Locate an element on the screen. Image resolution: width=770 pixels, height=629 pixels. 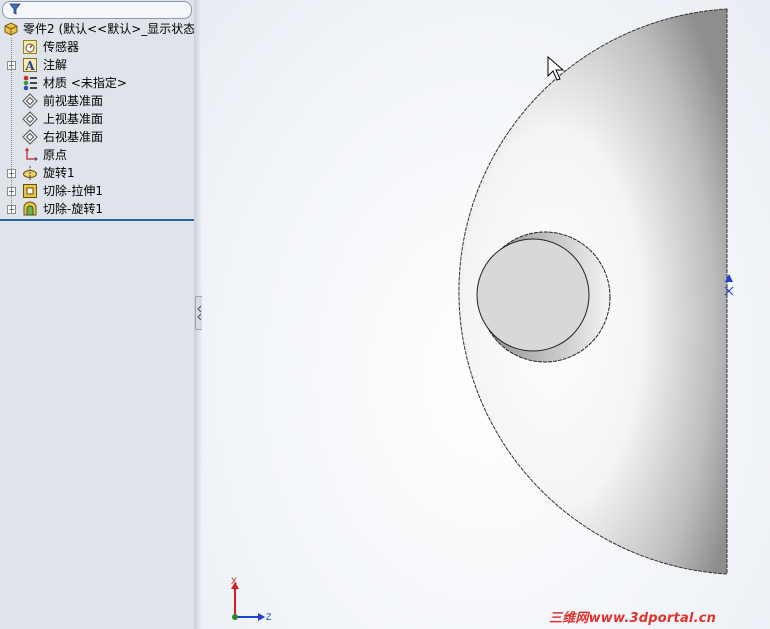
triad-x-label: X is located at coordinates (234, 581).